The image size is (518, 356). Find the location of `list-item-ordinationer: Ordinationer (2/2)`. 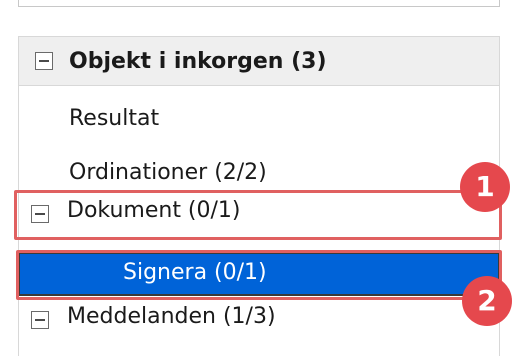

list-item-ordinationer: Ordinationer (2/2) is located at coordinates (168, 172).